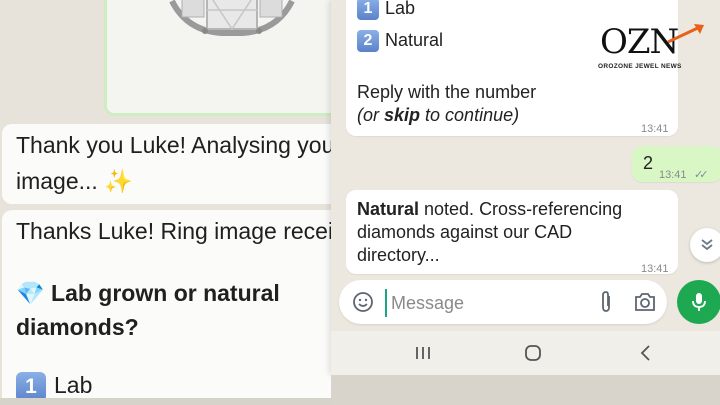  Describe the element at coordinates (655, 129) in the screenshot. I see `message-timestamp: 13:41` at that location.